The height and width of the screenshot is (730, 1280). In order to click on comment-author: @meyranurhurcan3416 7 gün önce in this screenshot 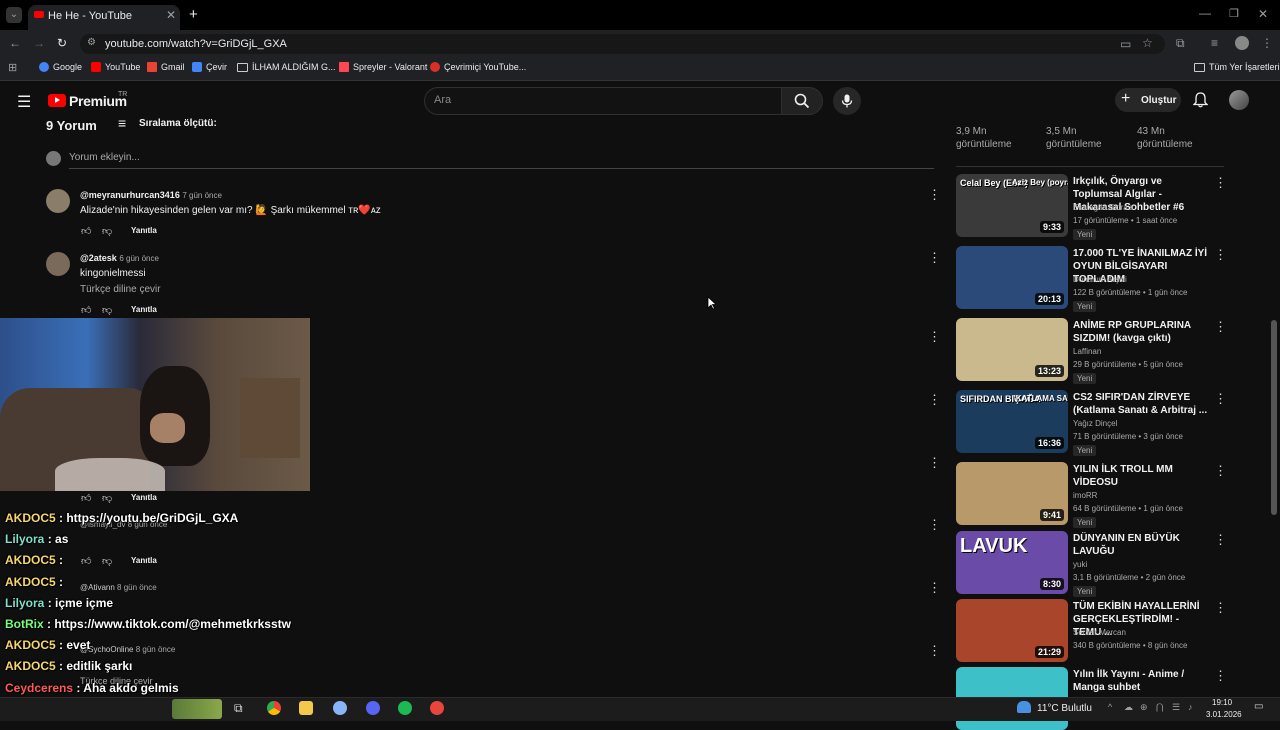, I will do `click(151, 195)`.